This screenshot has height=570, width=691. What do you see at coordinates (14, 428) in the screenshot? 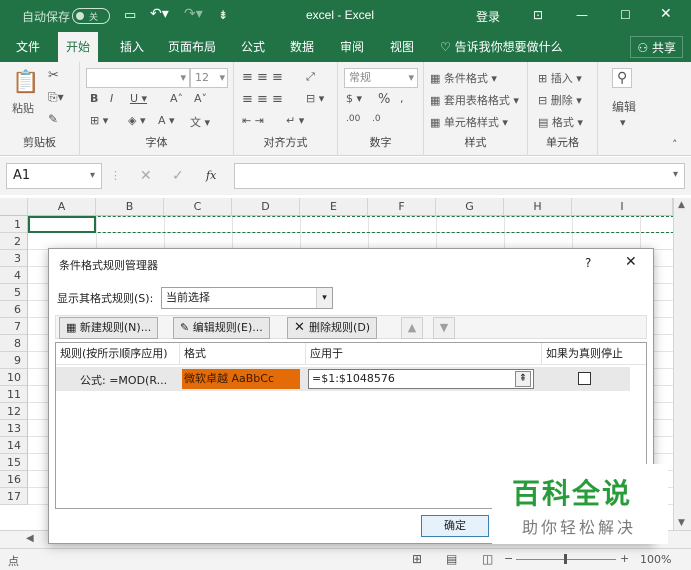
I see `row-header: 13` at bounding box center [14, 428].